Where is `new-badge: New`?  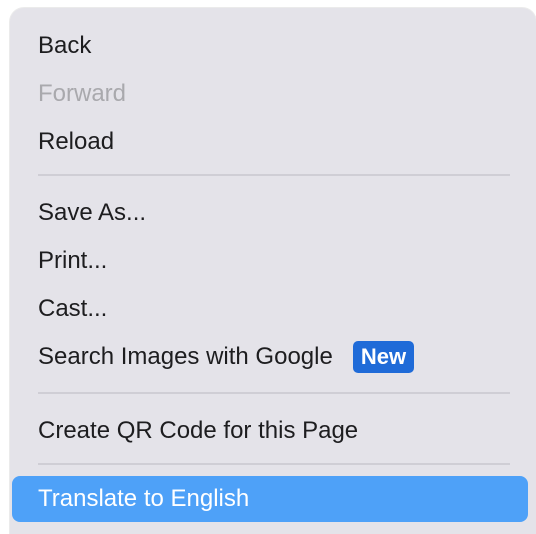 new-badge: New is located at coordinates (383, 357).